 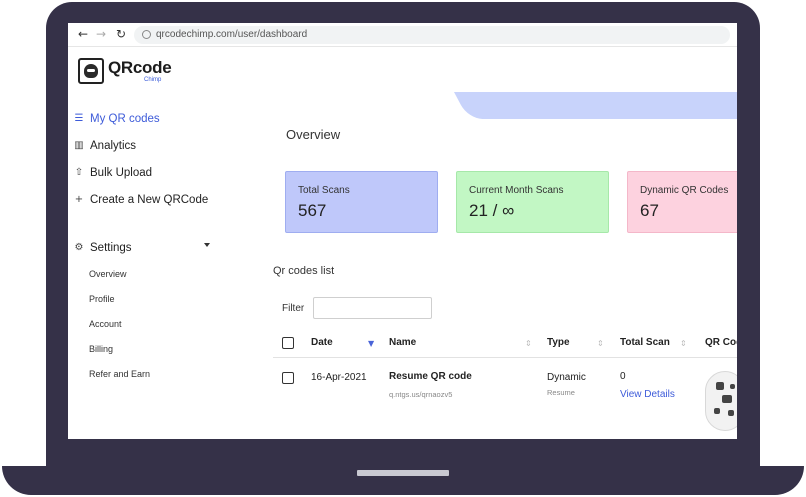 I want to click on chevron-down-icon, so click(x=207, y=245).